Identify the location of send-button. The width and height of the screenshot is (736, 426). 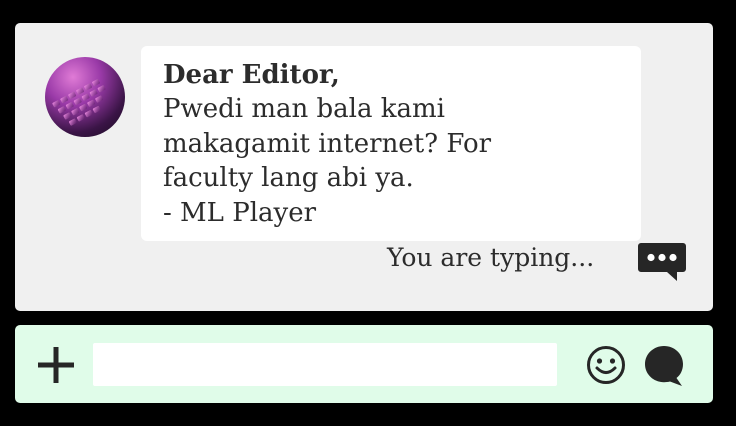
(664, 366).